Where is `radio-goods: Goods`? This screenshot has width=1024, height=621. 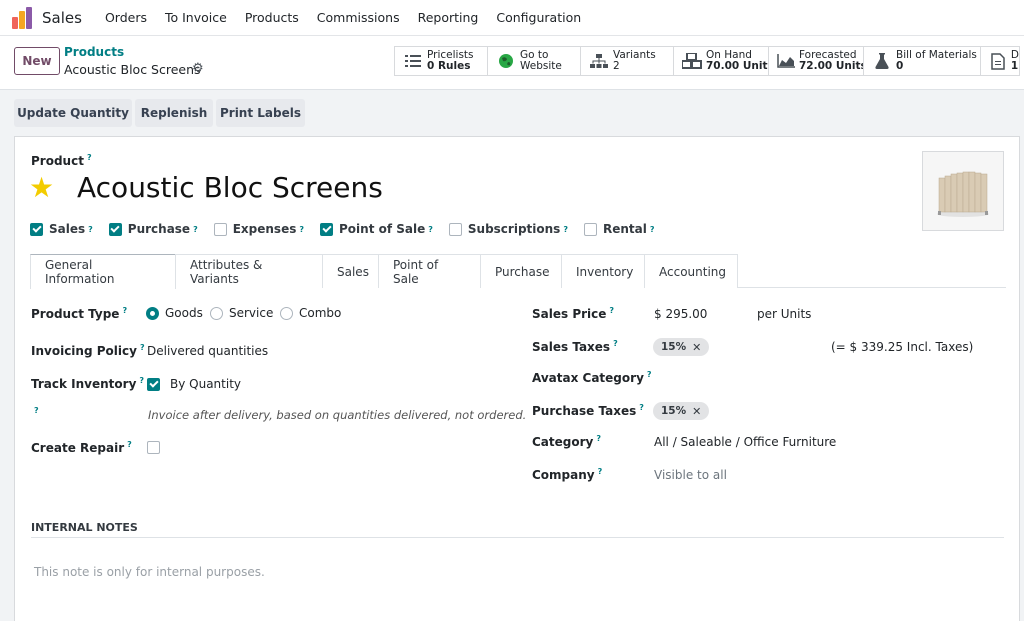 radio-goods: Goods is located at coordinates (174, 313).